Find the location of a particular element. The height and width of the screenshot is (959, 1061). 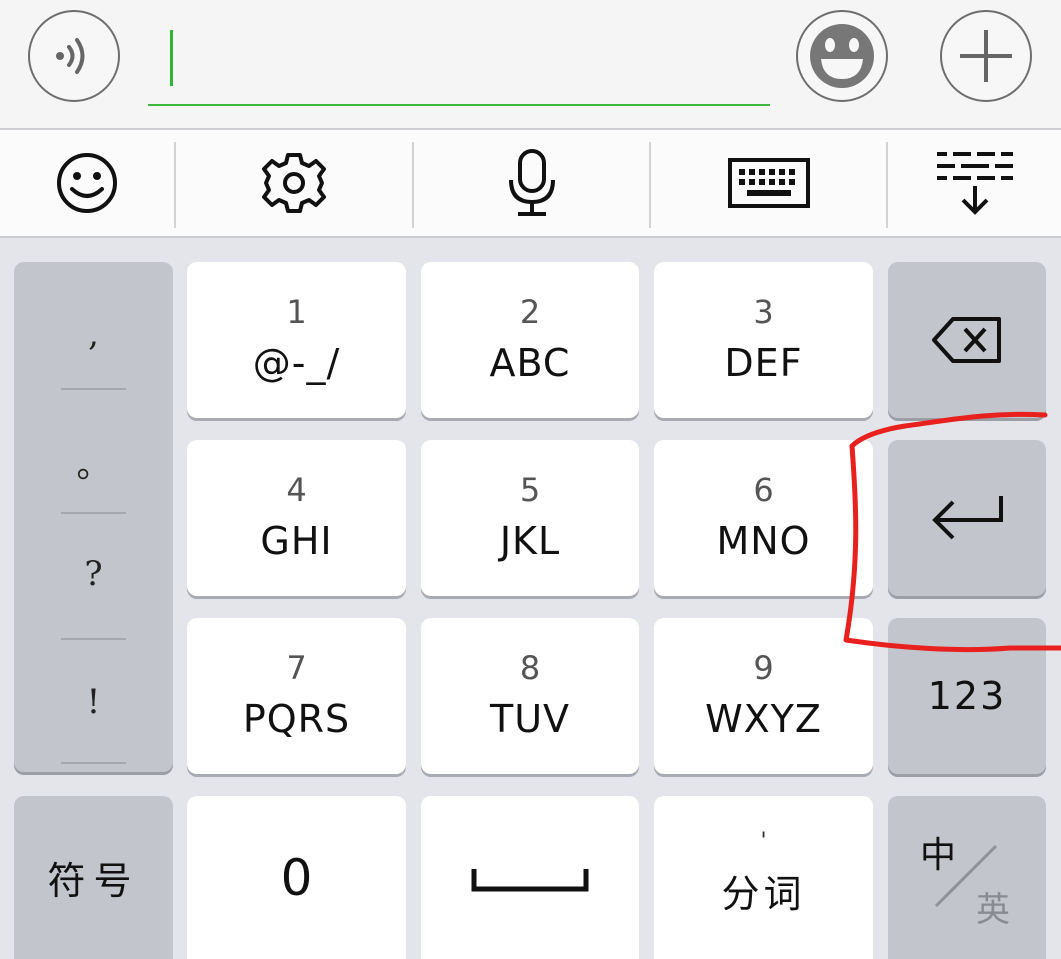

punctuation-column: , 。 ? ! is located at coordinates (93, 517).